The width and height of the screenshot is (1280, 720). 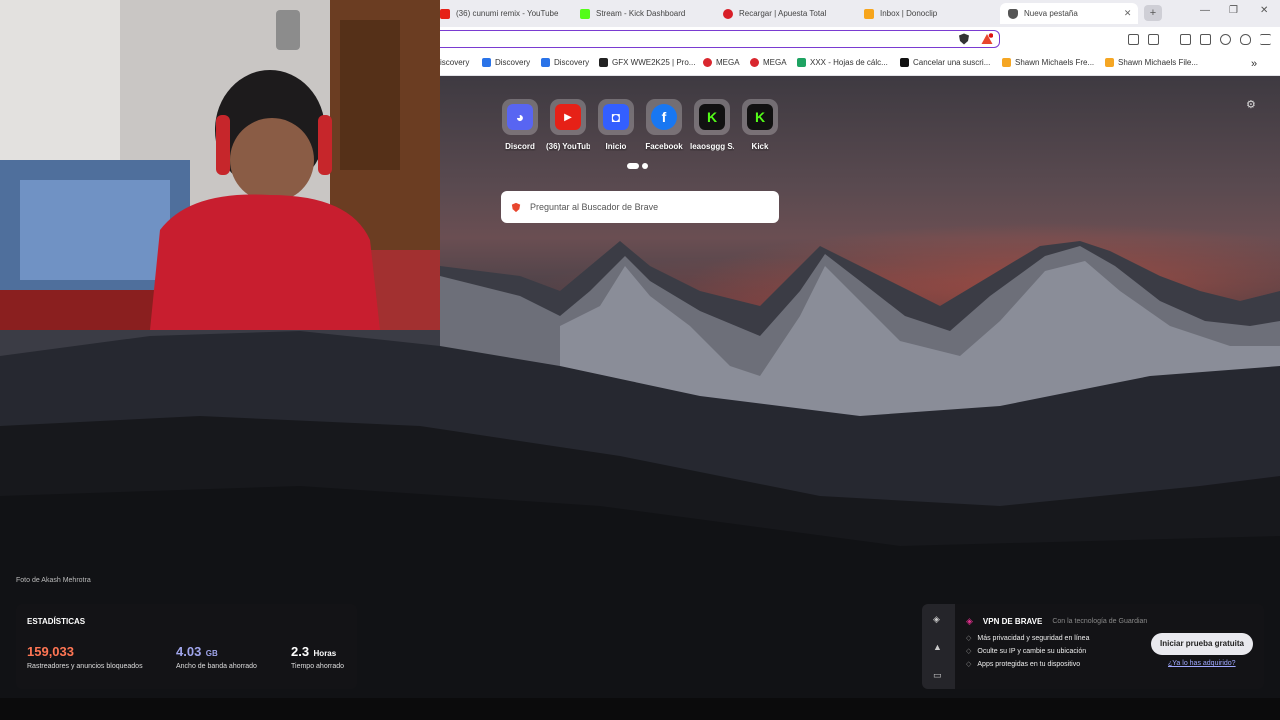 I want to click on discord-icon: ◕, so click(x=520, y=117).